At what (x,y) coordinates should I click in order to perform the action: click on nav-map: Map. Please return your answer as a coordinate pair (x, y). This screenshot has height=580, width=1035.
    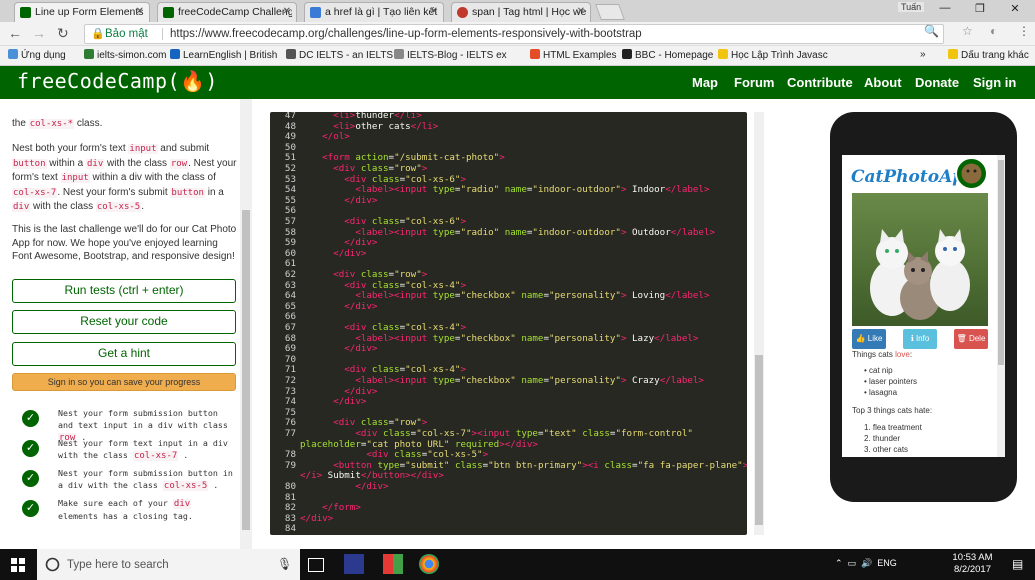
    Looking at the image, I should click on (705, 82).